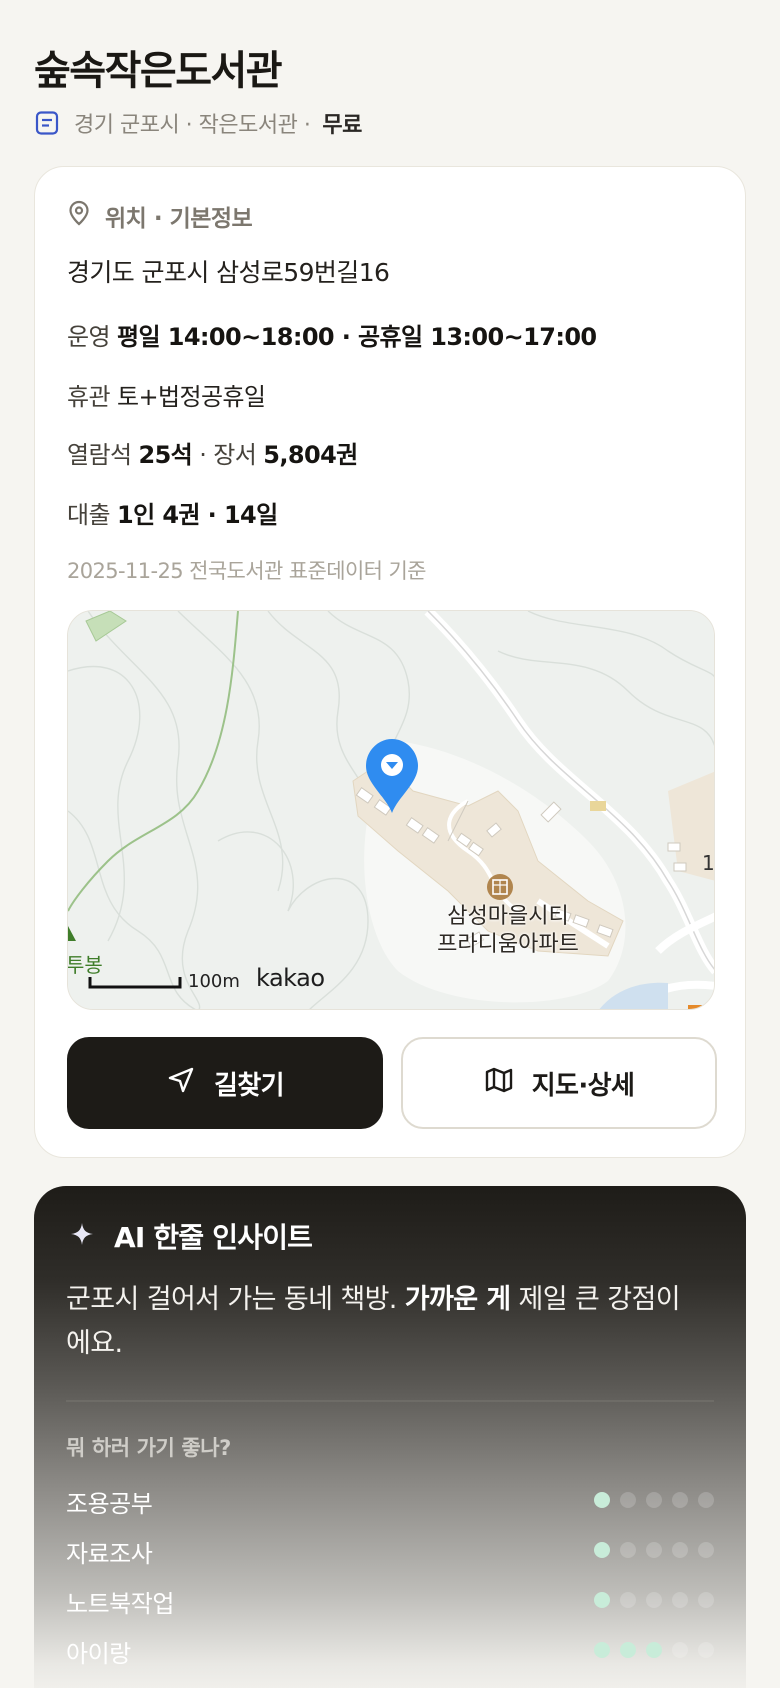 Image resolution: width=780 pixels, height=1688 pixels. What do you see at coordinates (214, 981) in the screenshot?
I see `map-scale-label: 100m` at bounding box center [214, 981].